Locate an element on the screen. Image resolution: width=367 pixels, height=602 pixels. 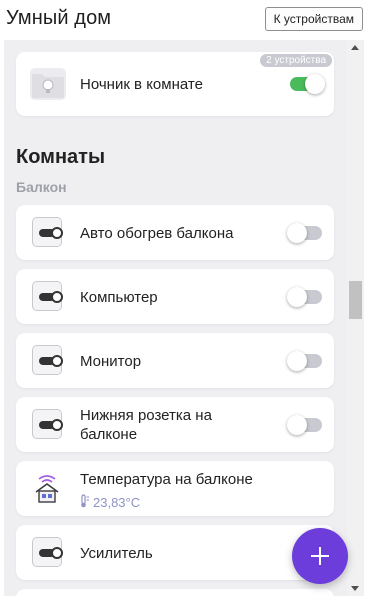
device-card: Монитор is located at coordinates (175, 360).